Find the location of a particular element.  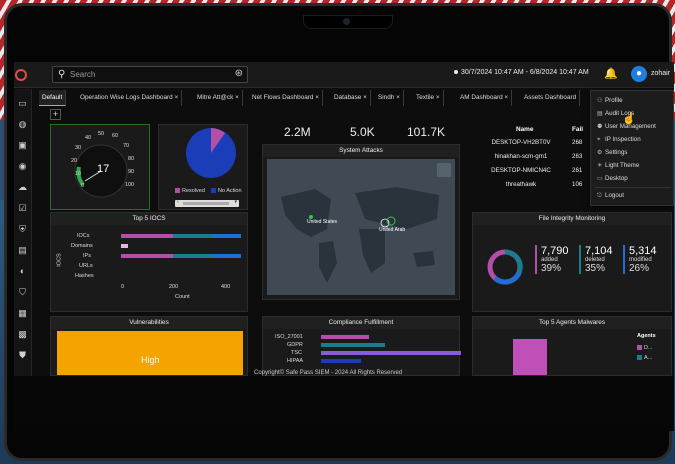

add-tab-button: + is located at coordinates (55, 114).